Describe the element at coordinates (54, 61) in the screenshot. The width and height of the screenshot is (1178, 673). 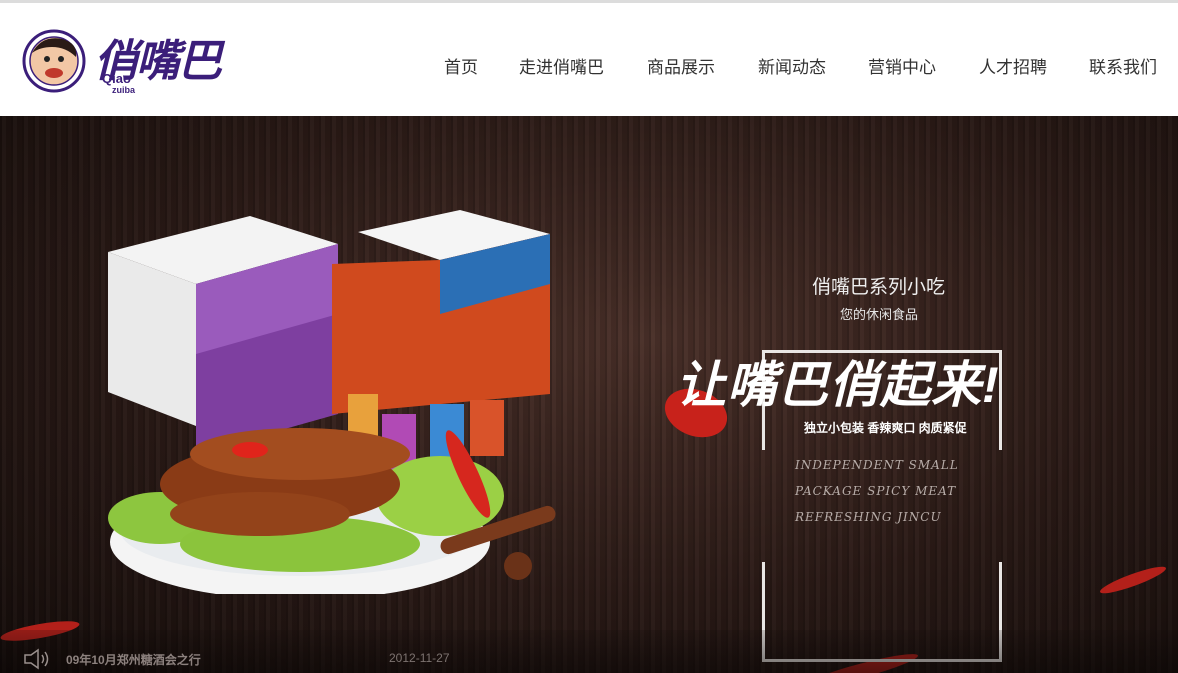
I see `mascot-logo-icon` at that location.